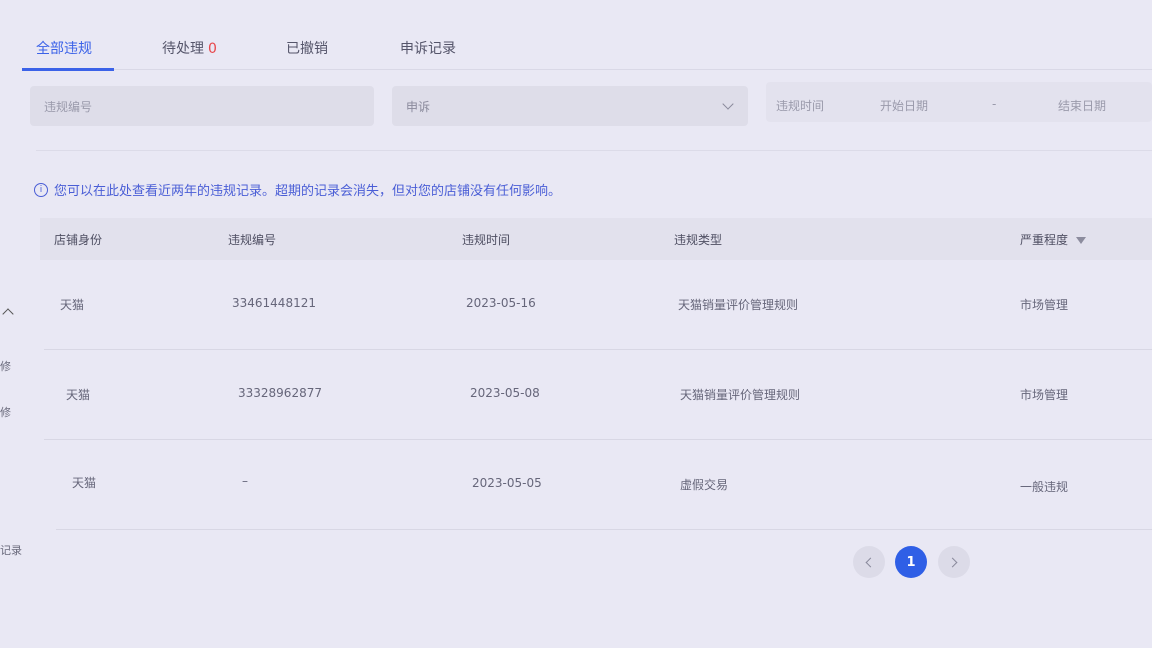 The image size is (1152, 648). I want to click on end-date-input: 结束日期, so click(1082, 105).